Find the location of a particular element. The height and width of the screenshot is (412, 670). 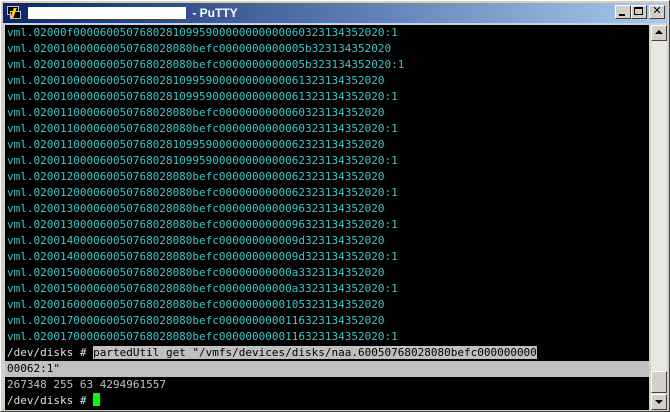

maximize-button is located at coordinates (639, 12).